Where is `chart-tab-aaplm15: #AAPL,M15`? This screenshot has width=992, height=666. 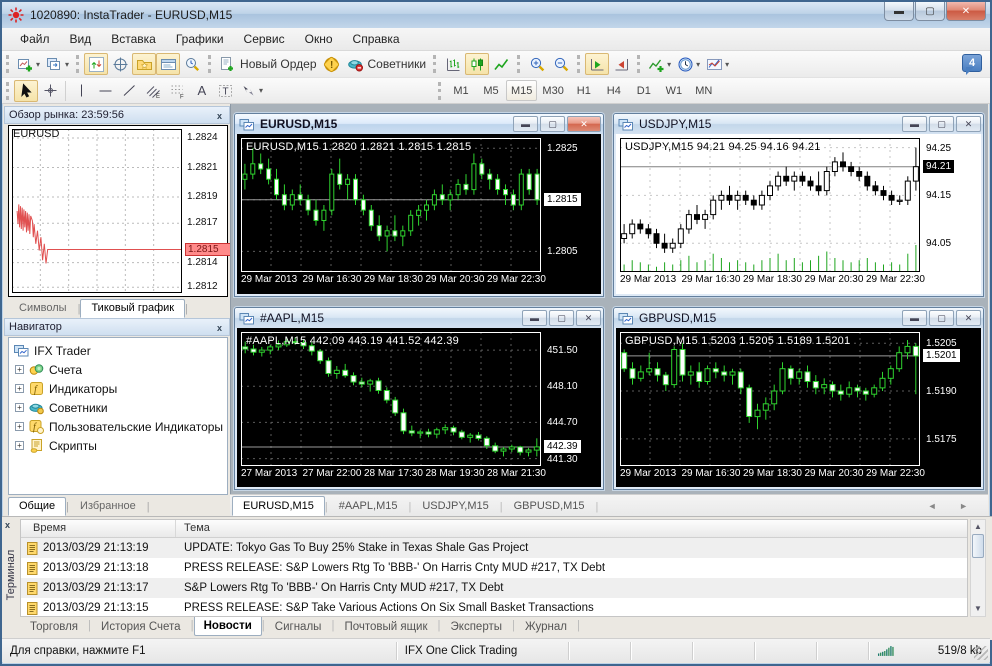
chart-tab-aaplm15: #AAPL,M15 is located at coordinates (368, 506).